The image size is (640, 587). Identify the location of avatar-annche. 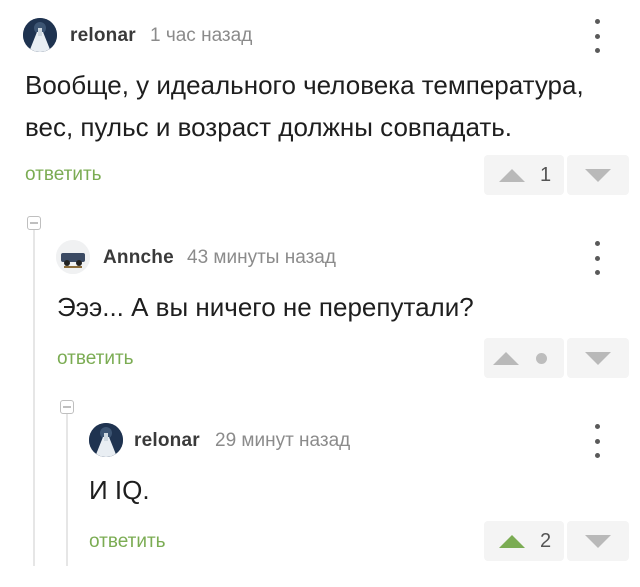
(73, 257).